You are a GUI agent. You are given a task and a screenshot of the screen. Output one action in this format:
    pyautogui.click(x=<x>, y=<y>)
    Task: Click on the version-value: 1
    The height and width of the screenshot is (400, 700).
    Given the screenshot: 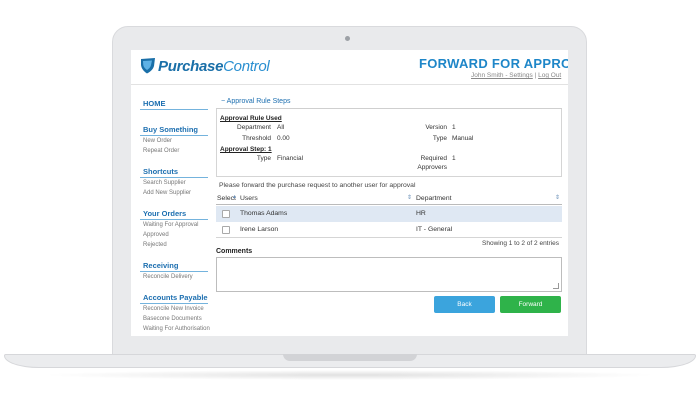 What is the action you would take?
    pyautogui.click(x=454, y=127)
    